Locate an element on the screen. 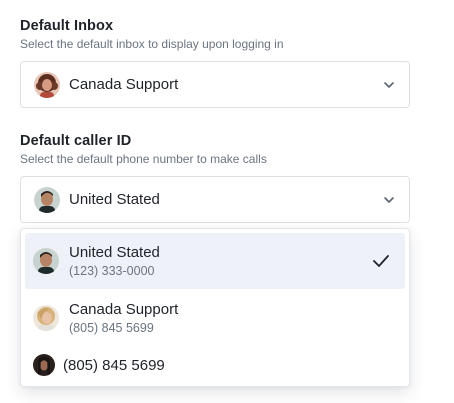 The width and height of the screenshot is (454, 403). option-phone-number: (123) 333-0000 is located at coordinates (112, 270).